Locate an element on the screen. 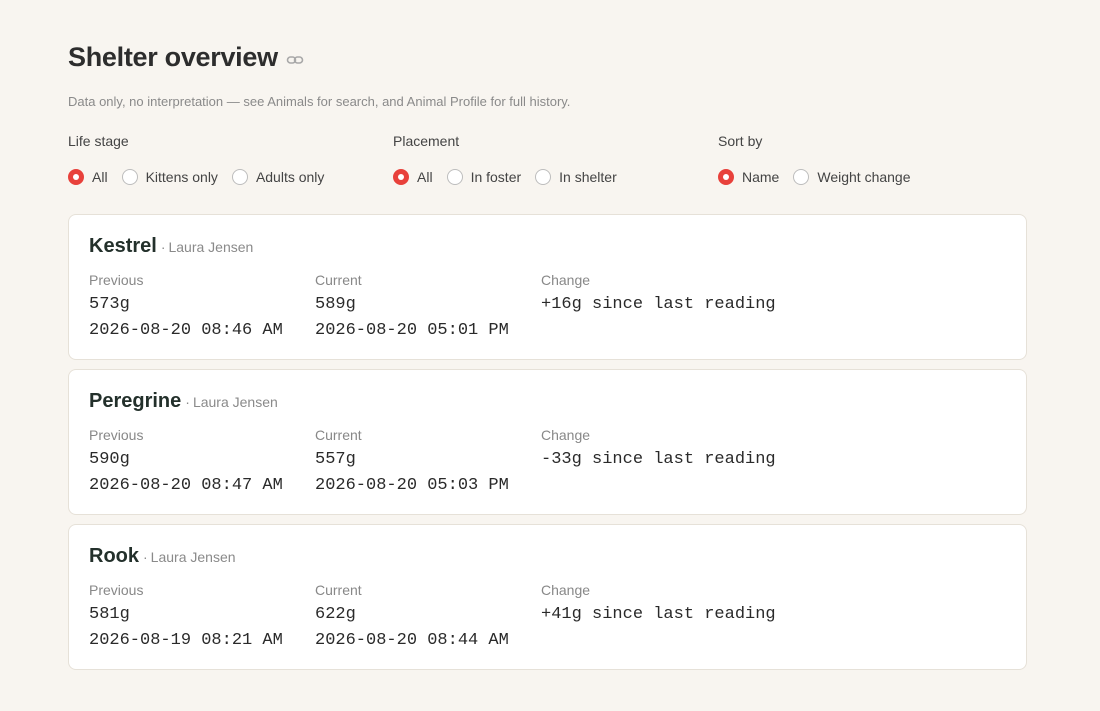 The width and height of the screenshot is (1100, 711). filter-placement: Placement All In foster In shelter is located at coordinates (505, 159).